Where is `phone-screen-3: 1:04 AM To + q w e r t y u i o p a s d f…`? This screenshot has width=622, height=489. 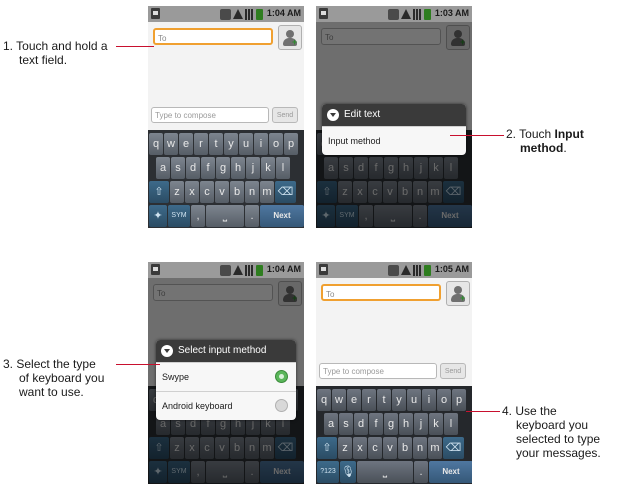 phone-screen-3: 1:04 AM To + q w e r t y u i o p a s d f… is located at coordinates (226, 373).